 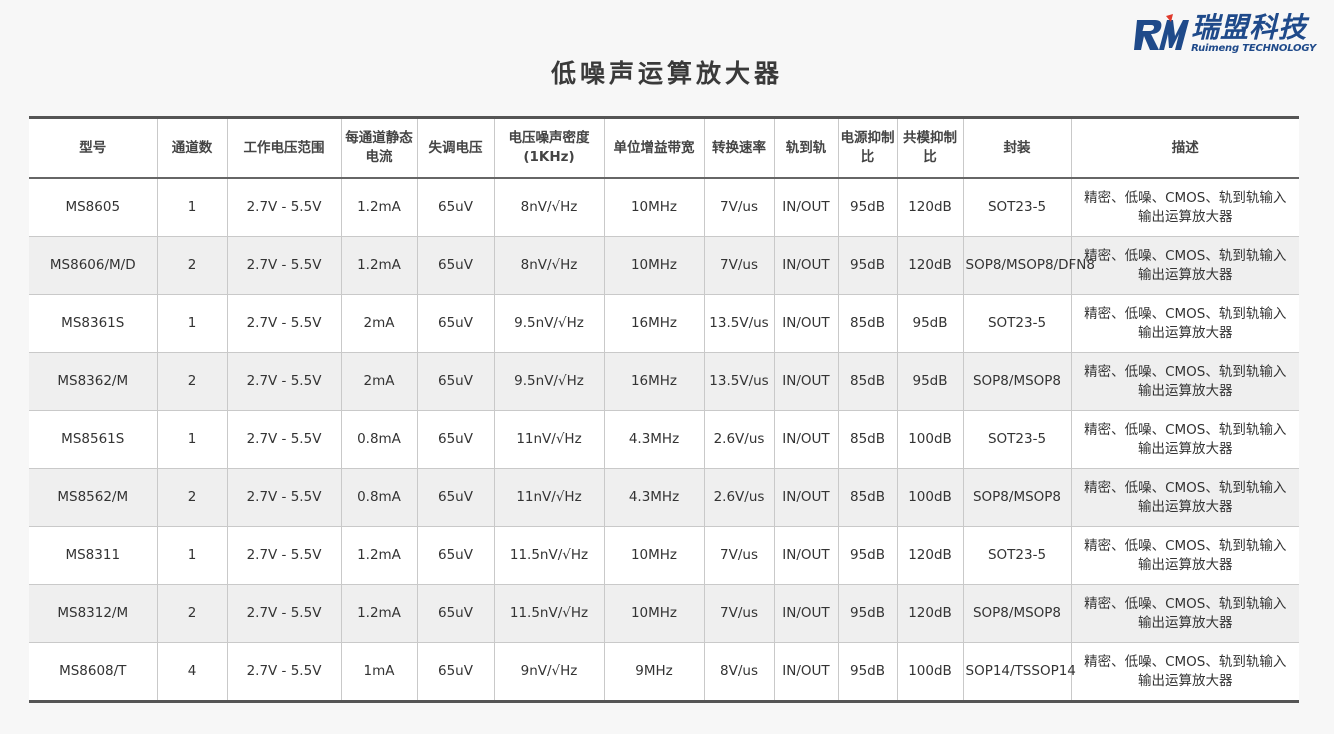 What do you see at coordinates (739, 672) in the screenshot?
I see `cell-slew-rate: 8V/us` at bounding box center [739, 672].